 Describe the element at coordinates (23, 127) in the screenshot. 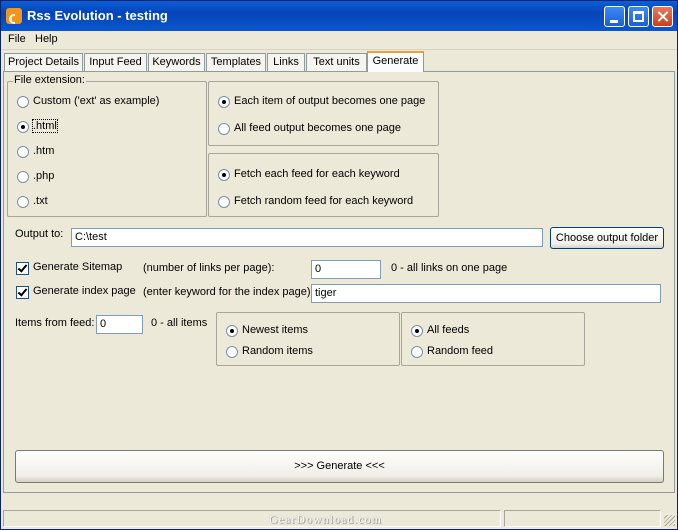

I see `radio-ext-html` at that location.